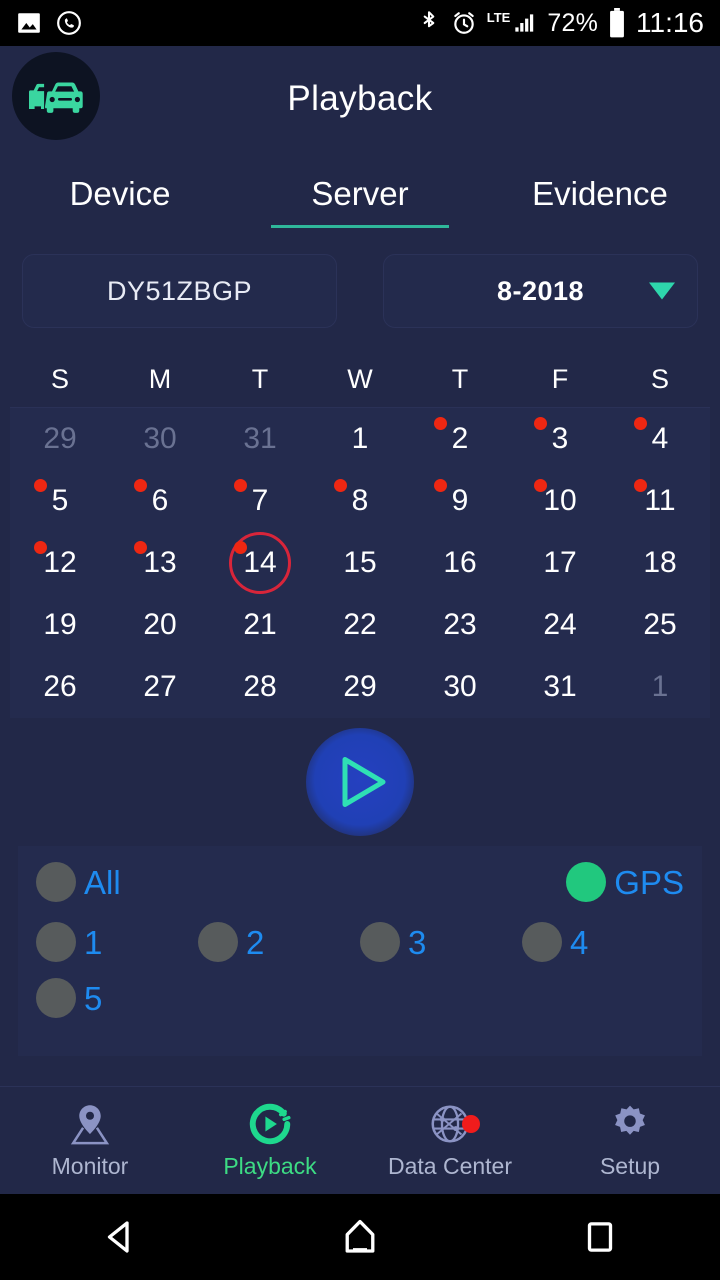  I want to click on map-pin-icon, so click(90, 1125).